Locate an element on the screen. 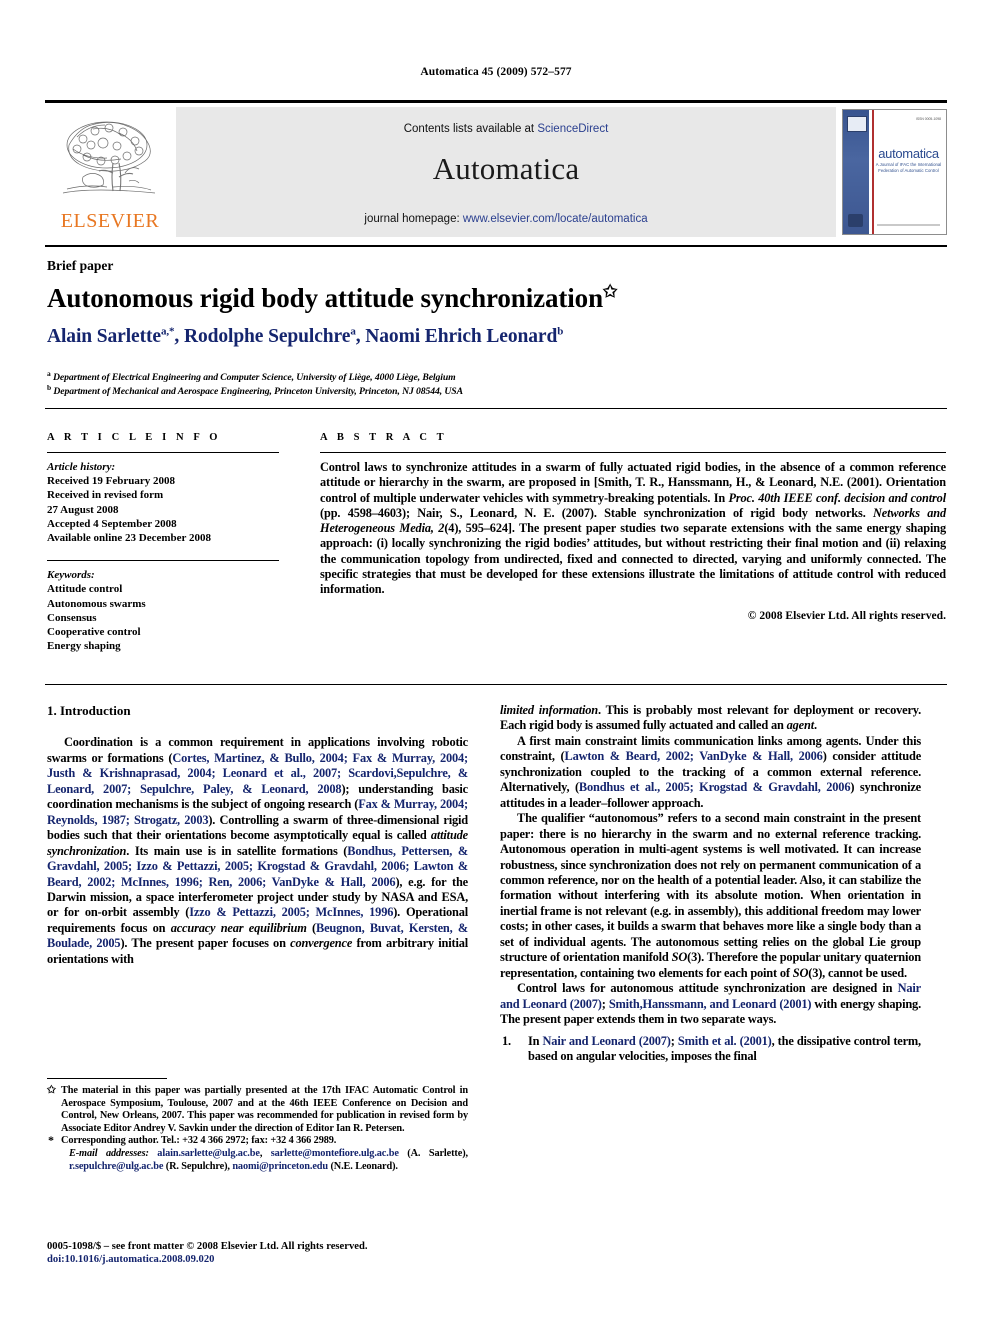 This screenshot has height=1323, width=992. p-seg: . is located at coordinates (815, 725).